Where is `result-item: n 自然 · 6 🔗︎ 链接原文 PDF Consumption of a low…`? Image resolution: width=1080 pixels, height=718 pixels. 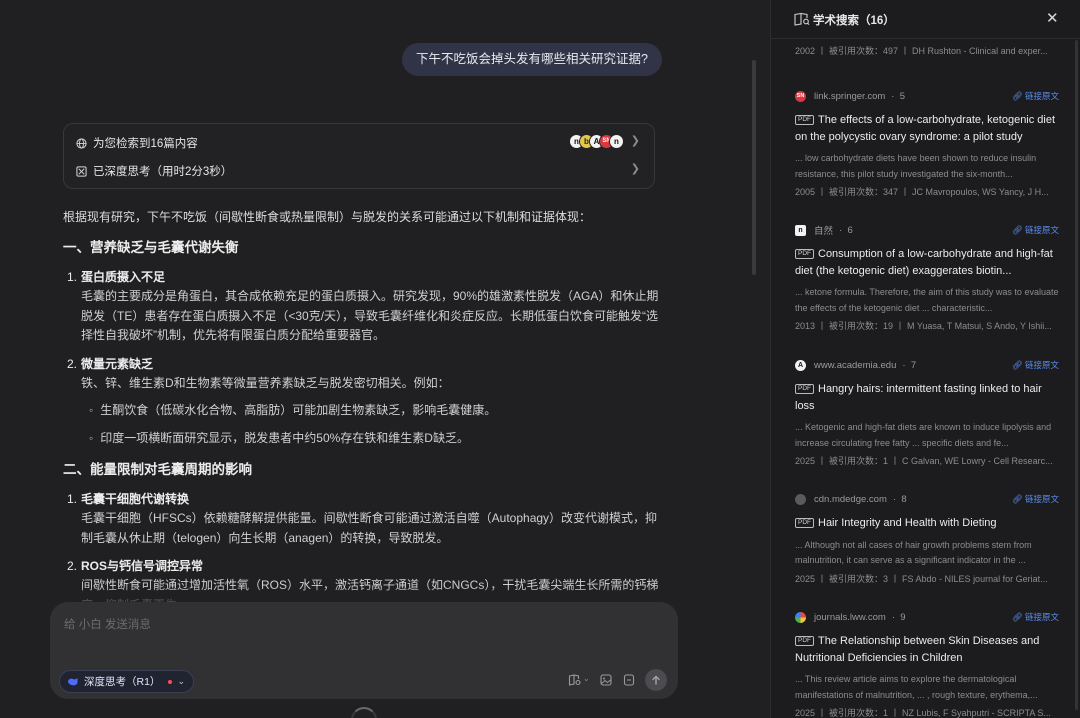 result-item: n 自然 · 6 🔗︎ 链接原文 PDF Consumption of a low… is located at coordinates (927, 277).